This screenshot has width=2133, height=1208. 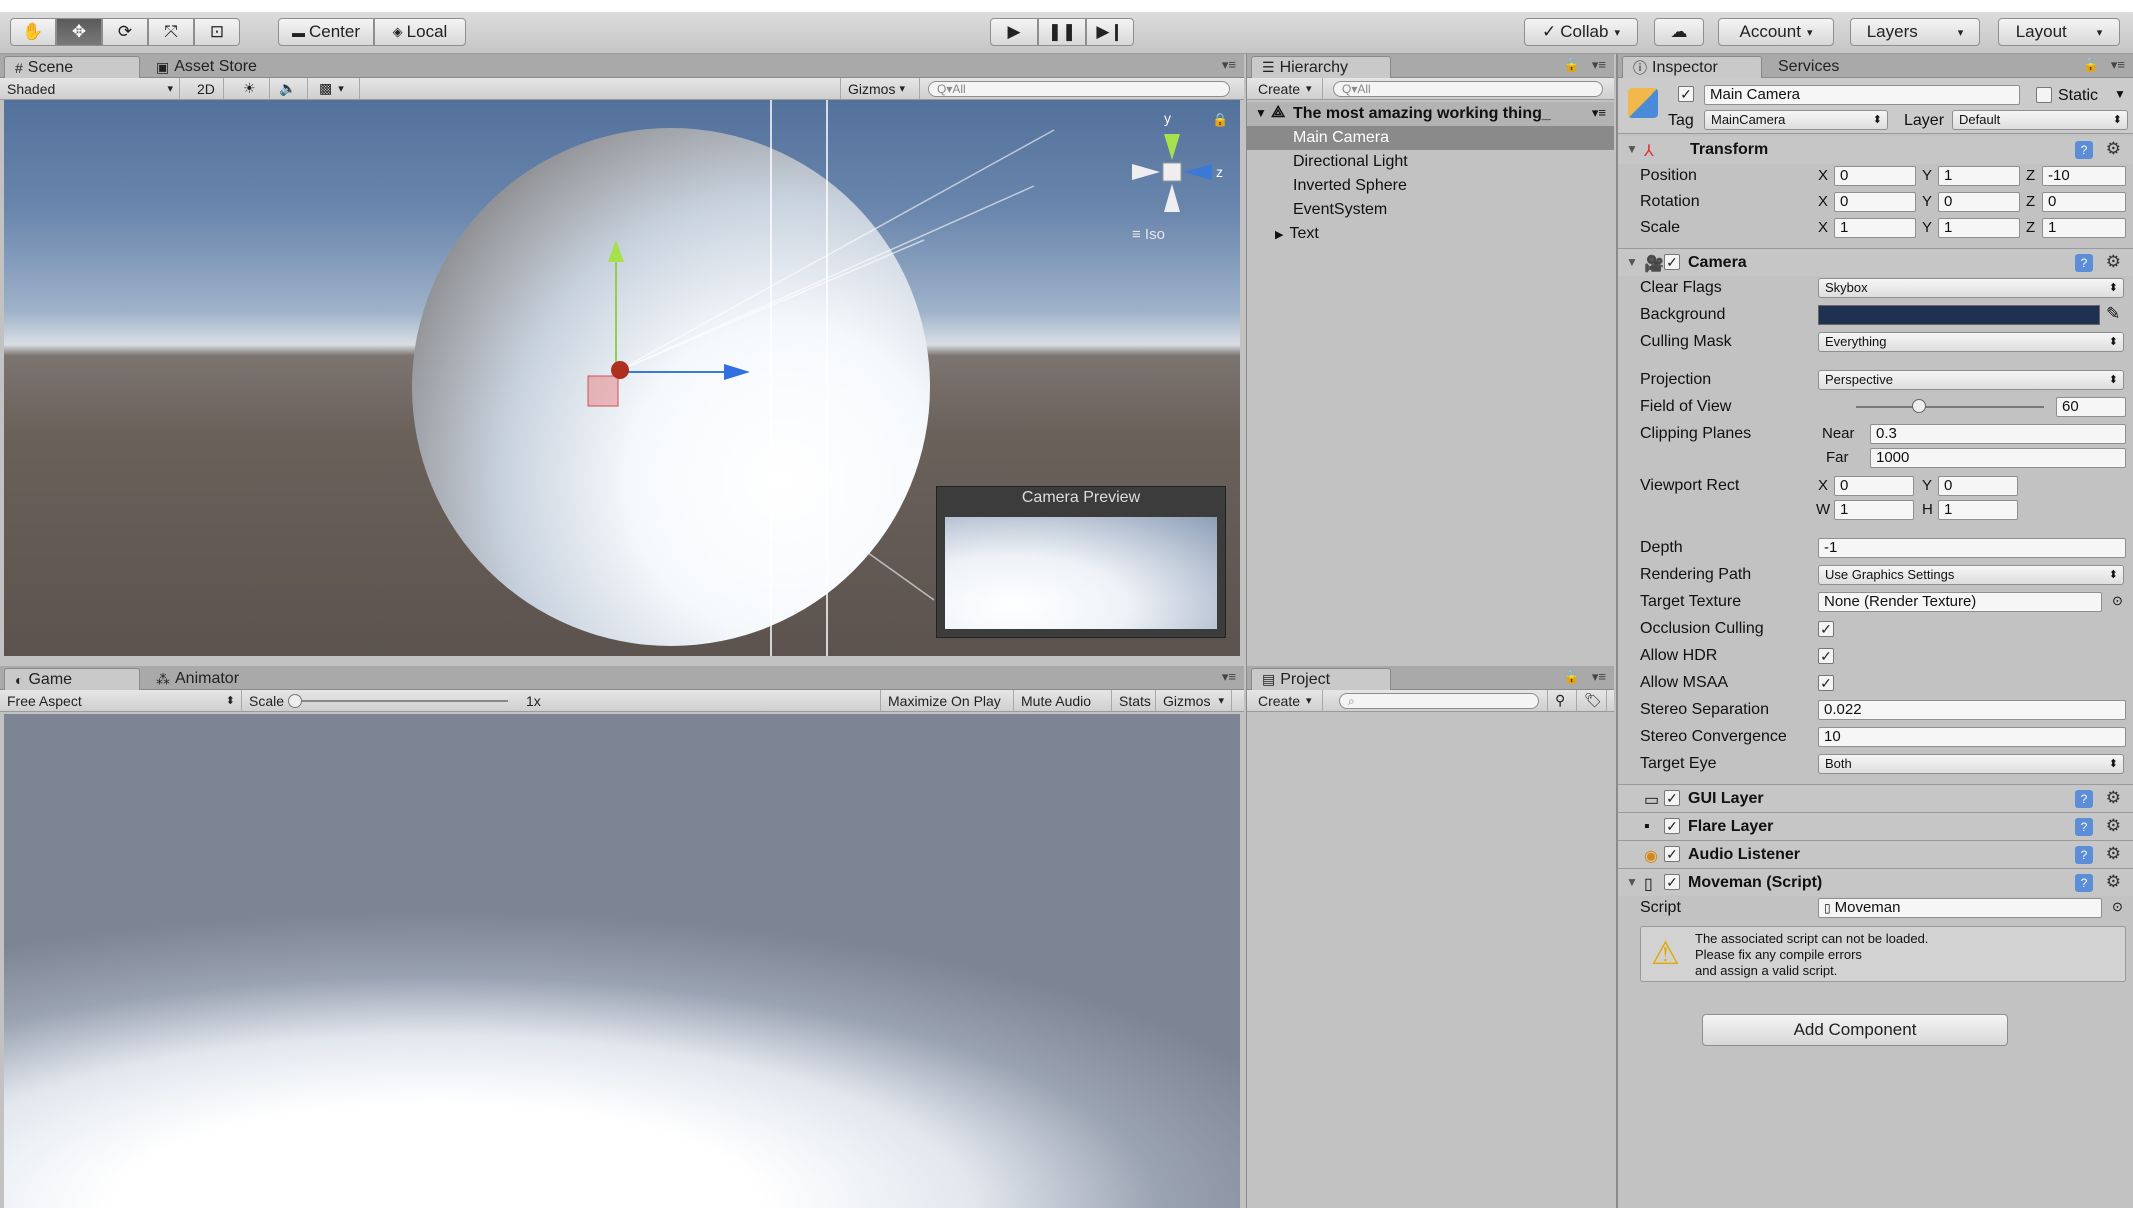 I want to click on scene-root-row: ▼ ⟁ The most amazing working thing_ ▾≡, so click(x=1430, y=114).